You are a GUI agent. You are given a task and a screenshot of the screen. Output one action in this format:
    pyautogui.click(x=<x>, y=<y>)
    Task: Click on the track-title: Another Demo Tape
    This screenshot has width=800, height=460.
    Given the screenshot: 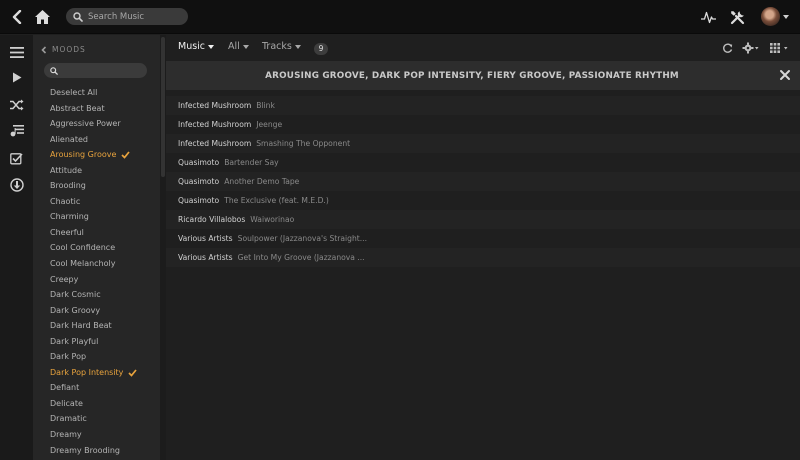 What is the action you would take?
    pyautogui.click(x=261, y=181)
    